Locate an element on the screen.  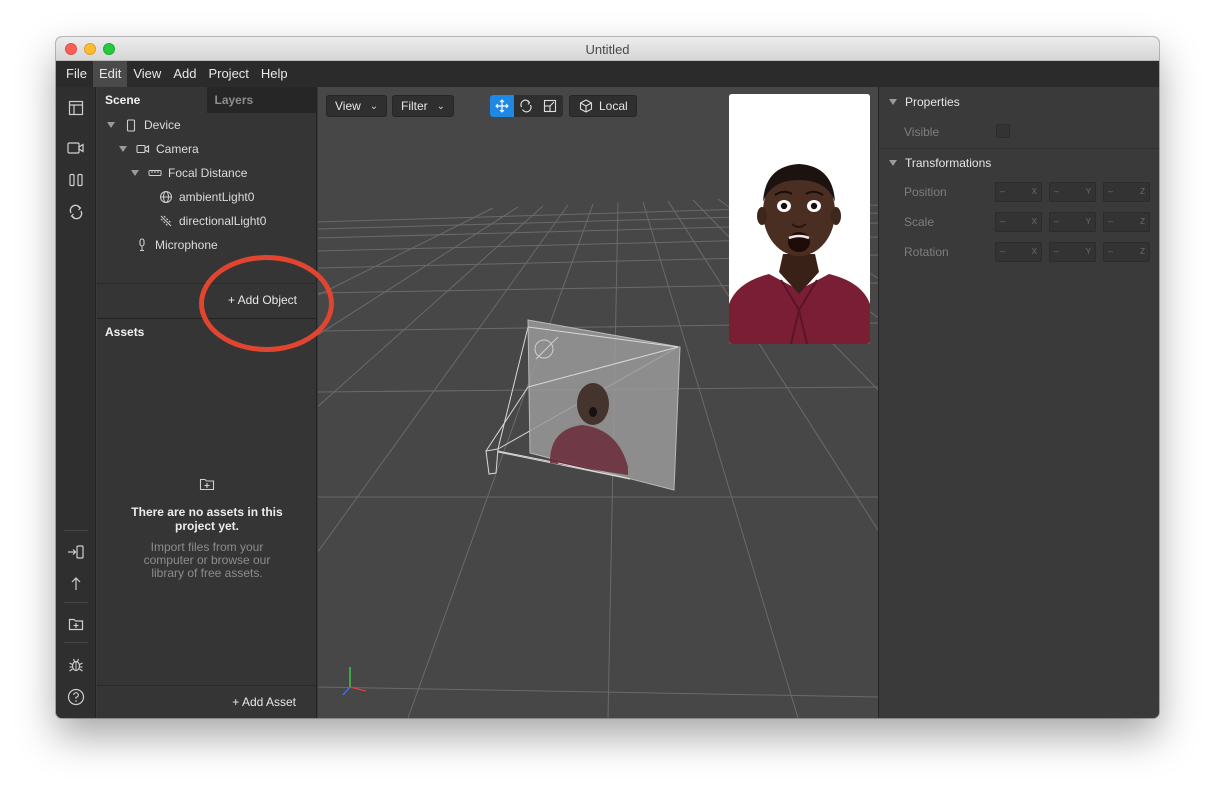
tree-item-camera: Camera is located at coordinates (159, 149).